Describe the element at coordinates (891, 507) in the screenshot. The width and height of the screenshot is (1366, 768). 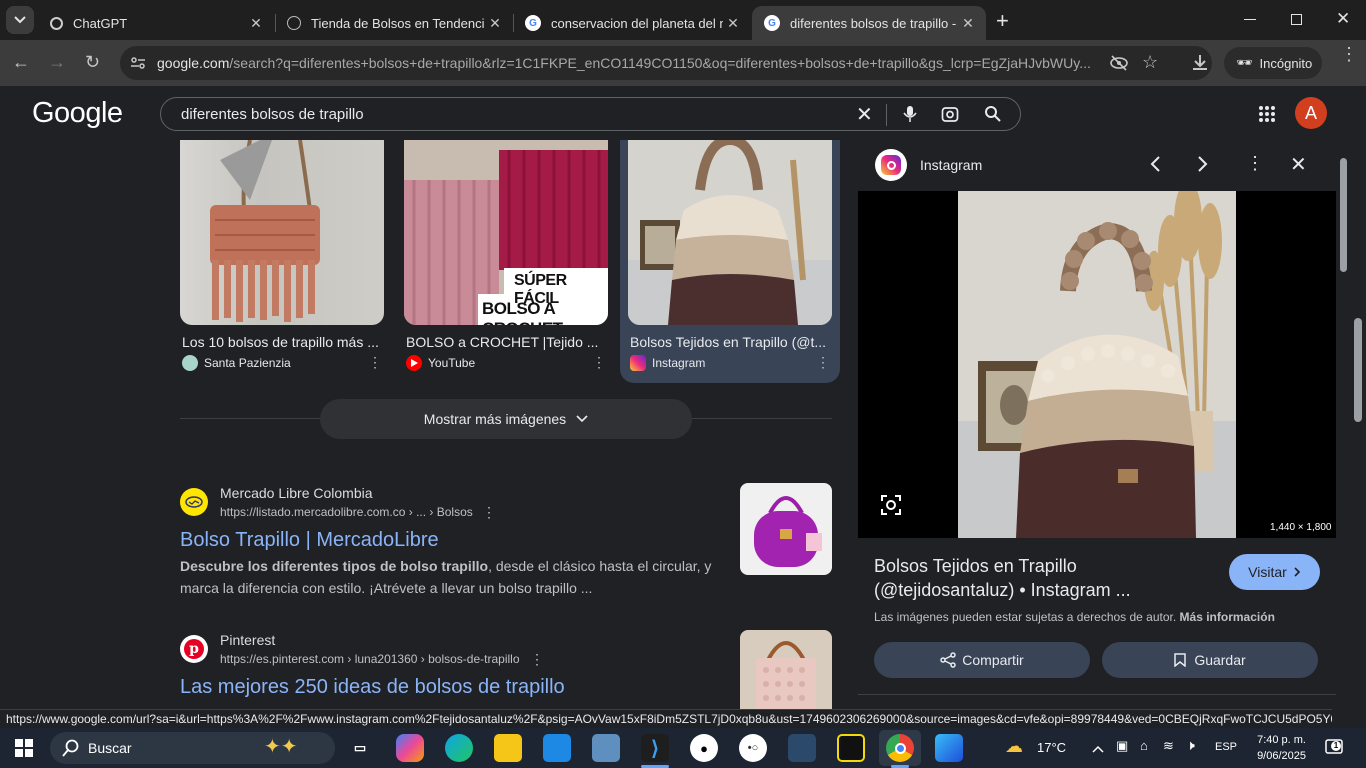
I see `lens-search-icon` at that location.